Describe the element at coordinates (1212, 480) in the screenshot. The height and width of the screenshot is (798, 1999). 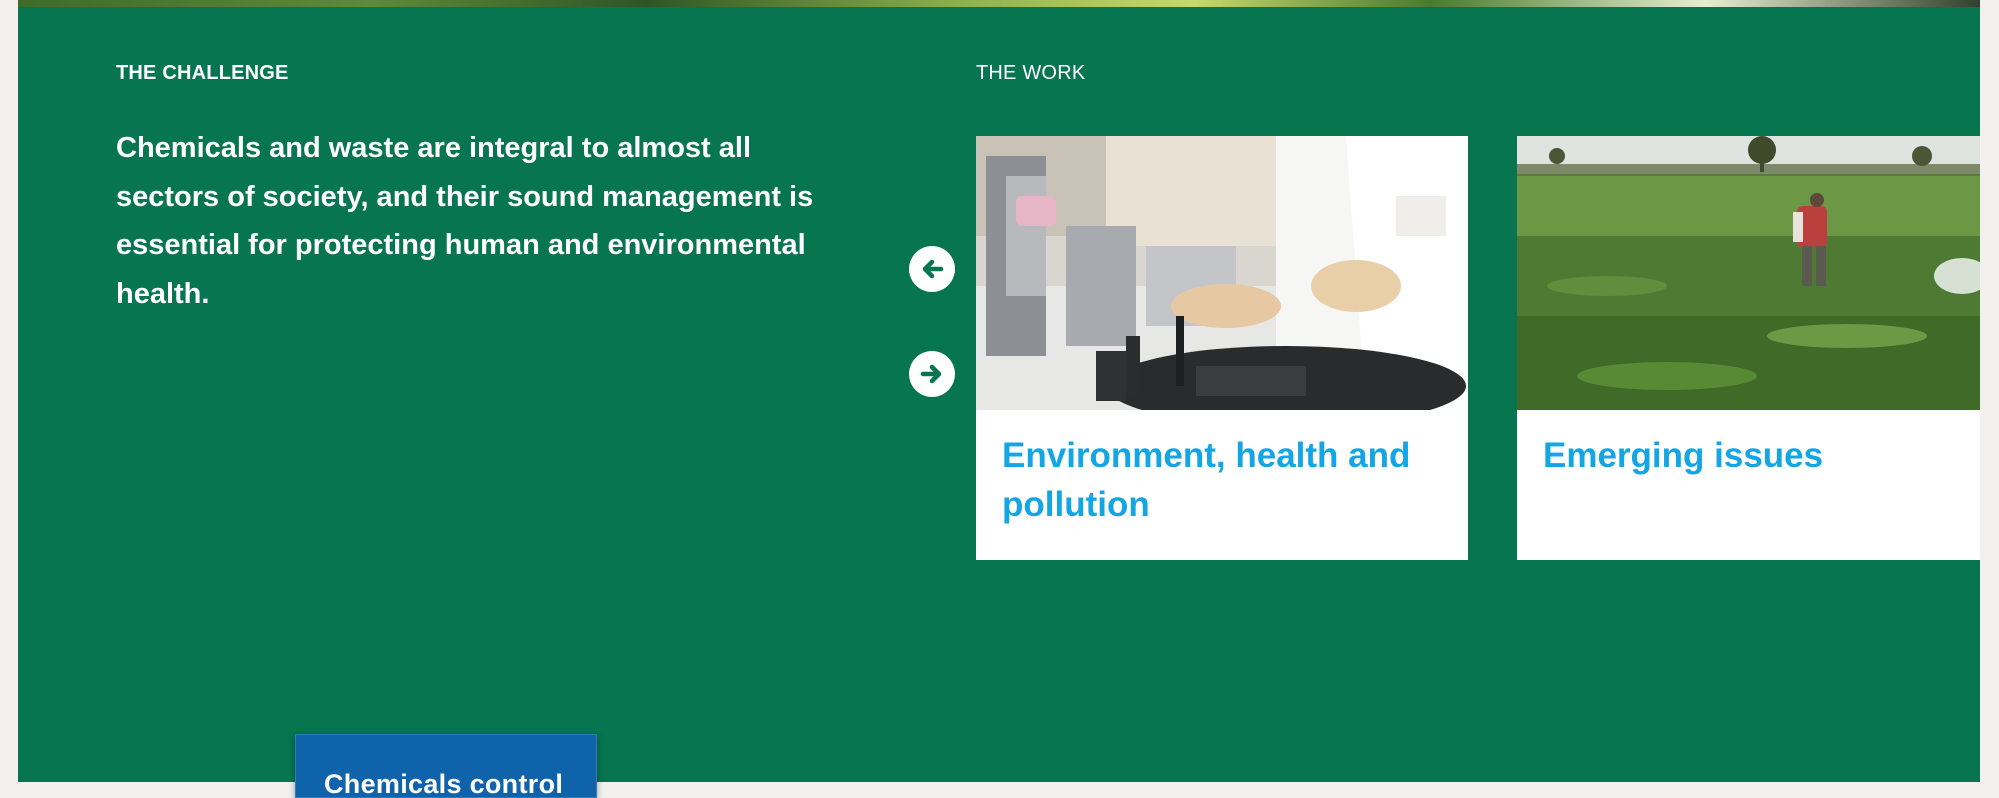
I see `card-title: Environment, health and pollution` at that location.